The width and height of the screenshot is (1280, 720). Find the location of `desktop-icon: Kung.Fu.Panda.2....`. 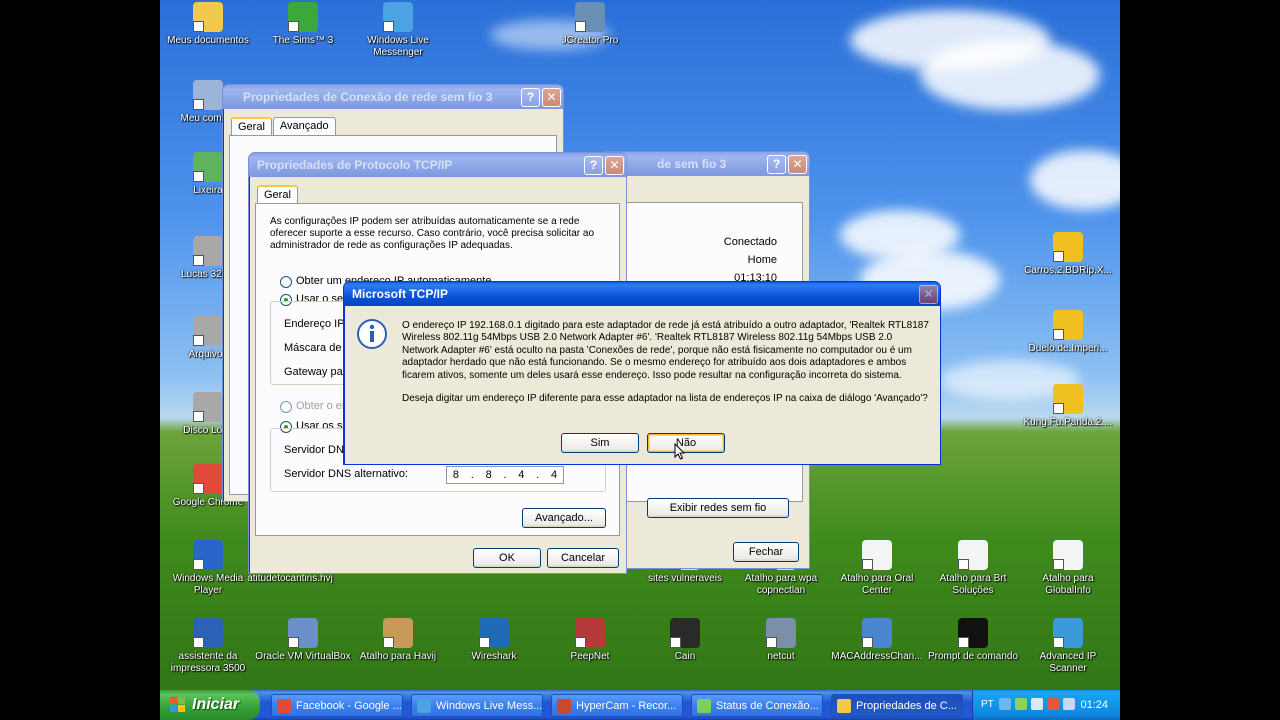

desktop-icon: Kung.Fu.Panda.2.... is located at coordinates (1068, 406).